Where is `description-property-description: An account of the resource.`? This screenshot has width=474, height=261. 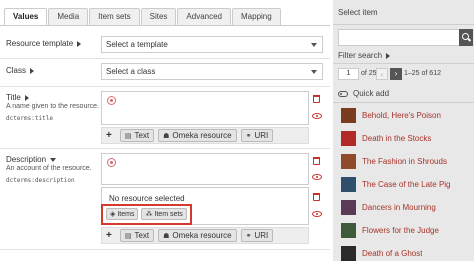
description-property-description: An account of the resource. is located at coordinates (49, 168).